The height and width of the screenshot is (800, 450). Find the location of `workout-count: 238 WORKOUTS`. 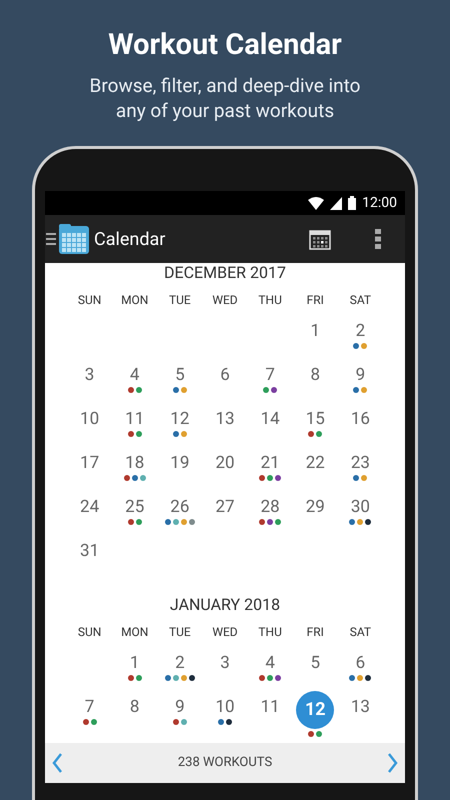

workout-count: 238 WORKOUTS is located at coordinates (225, 763).